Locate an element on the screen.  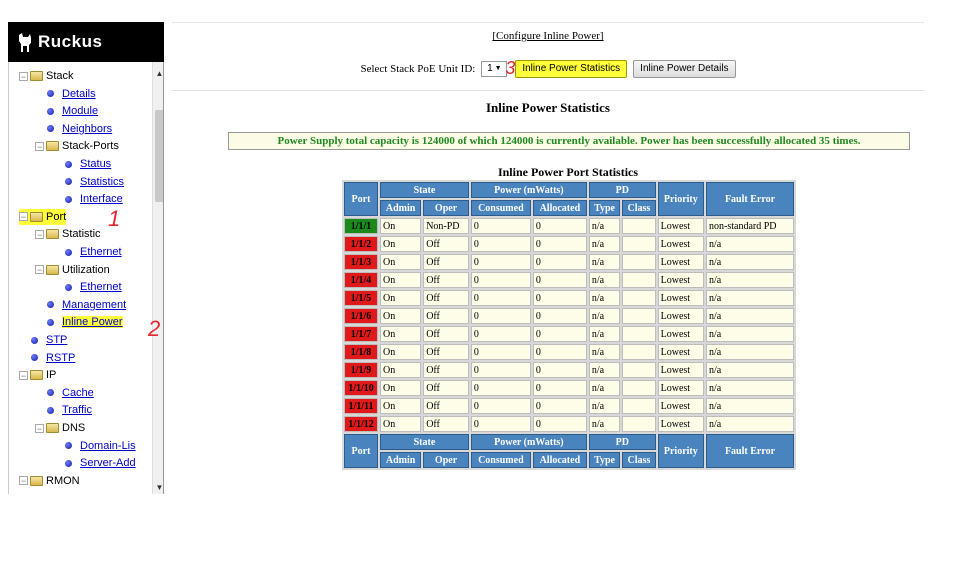
nav-item-label: Inline Power is located at coordinates (92, 322).